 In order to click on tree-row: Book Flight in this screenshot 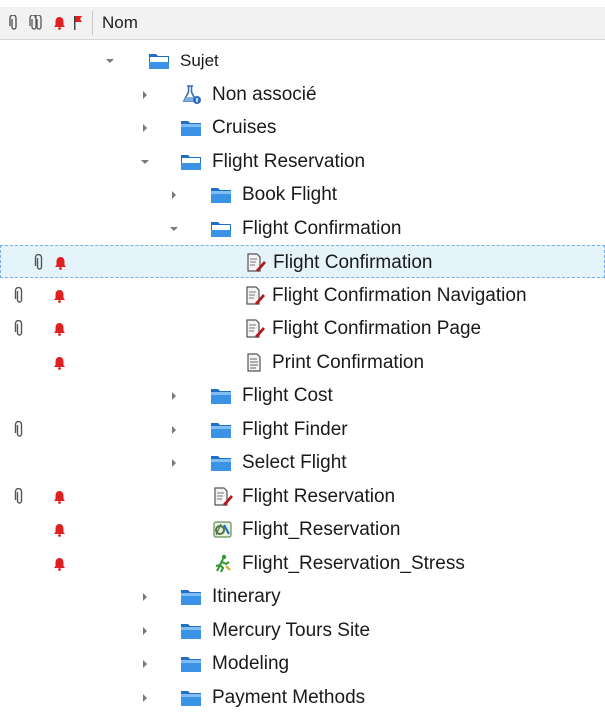, I will do `click(302, 194)`.